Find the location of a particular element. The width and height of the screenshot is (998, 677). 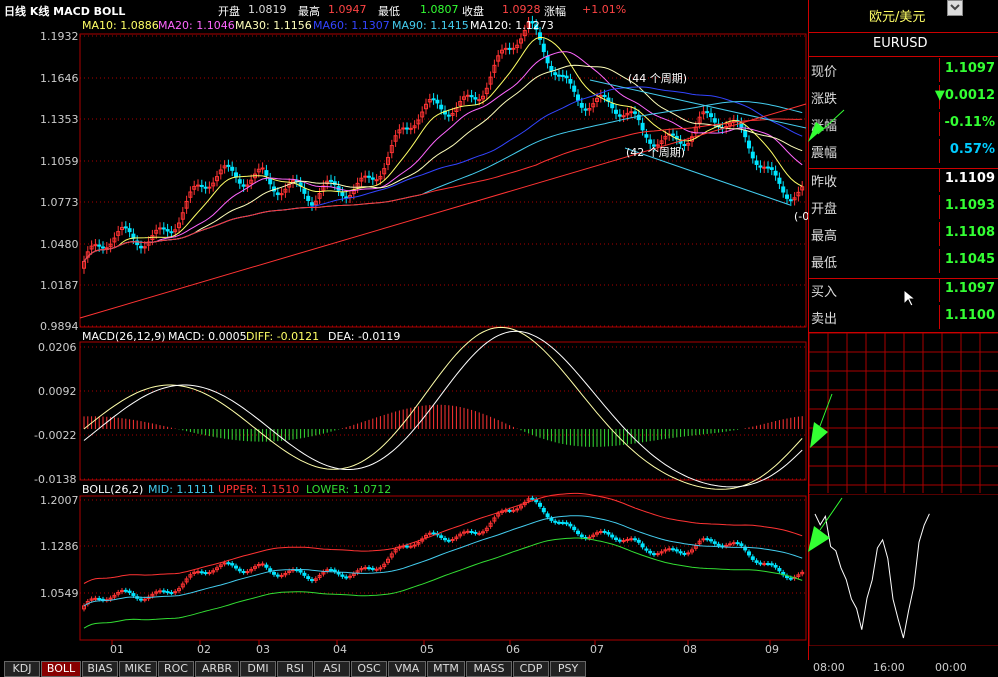

tab-asi: ASI is located at coordinates (332, 669).